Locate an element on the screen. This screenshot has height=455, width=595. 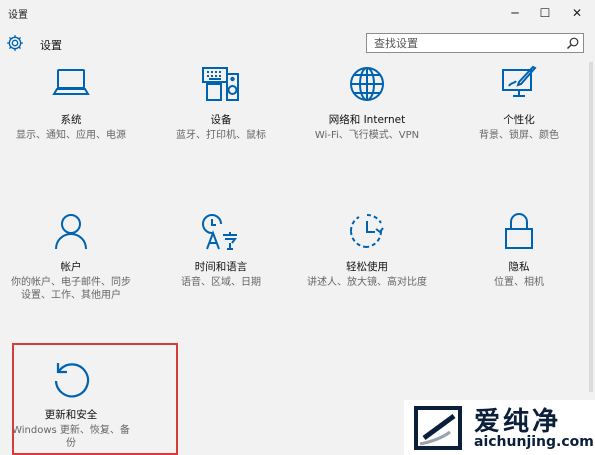
time-language-icon is located at coordinates (219, 232).